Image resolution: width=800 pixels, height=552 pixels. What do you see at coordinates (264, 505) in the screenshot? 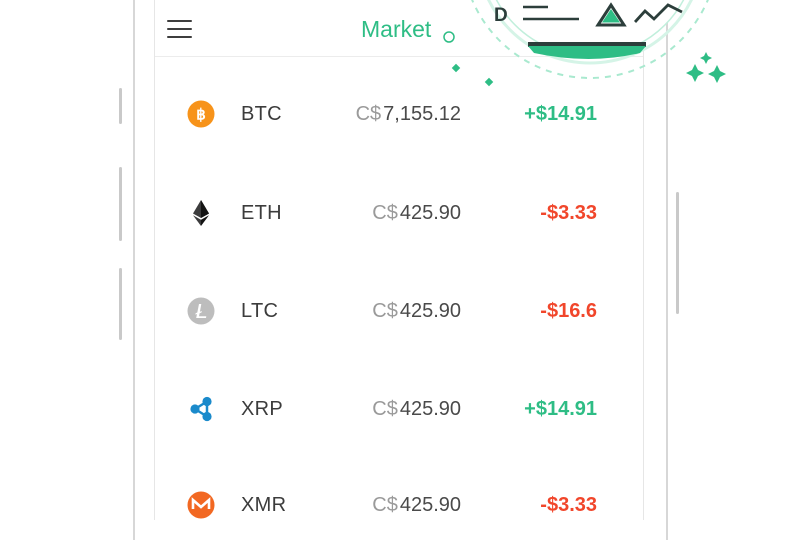
I see `coin-symbol: XMR` at bounding box center [264, 505].